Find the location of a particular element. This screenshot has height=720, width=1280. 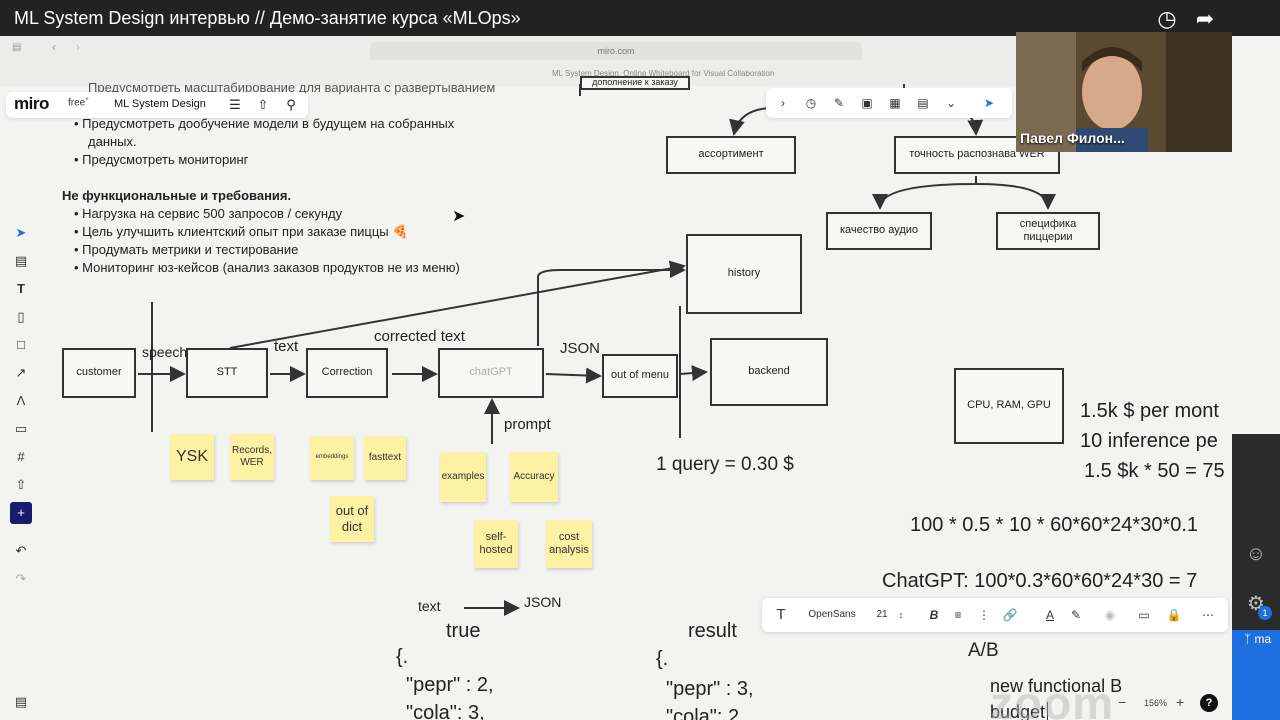

text-color-icon: A is located at coordinates (1050, 615).